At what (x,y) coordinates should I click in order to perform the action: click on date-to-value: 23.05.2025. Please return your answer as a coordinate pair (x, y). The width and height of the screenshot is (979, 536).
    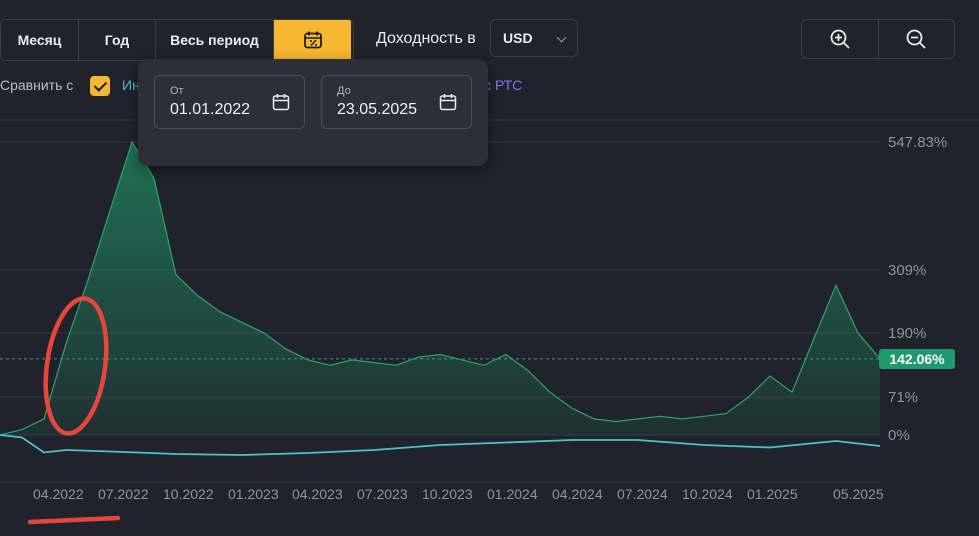
    Looking at the image, I should click on (377, 109).